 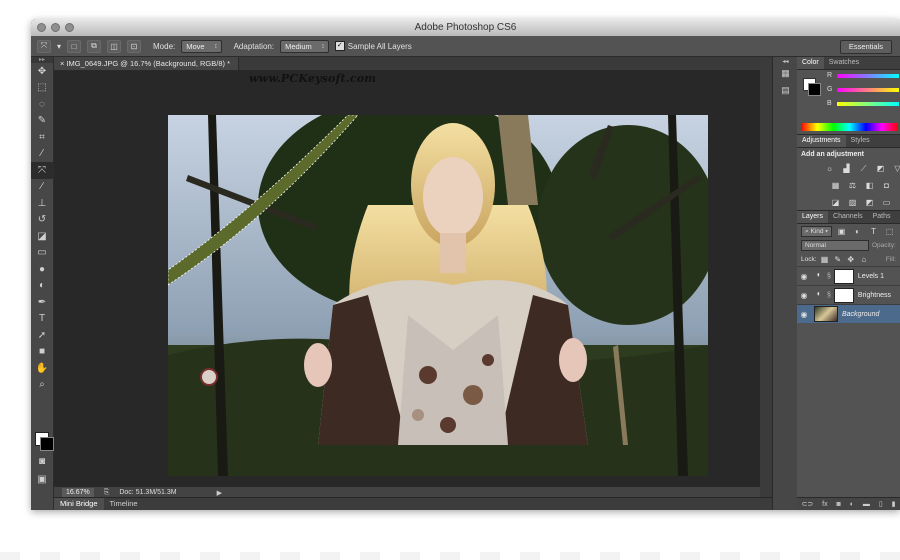 I want to click on hue-saturation-icon: ▦, so click(x=835, y=185).